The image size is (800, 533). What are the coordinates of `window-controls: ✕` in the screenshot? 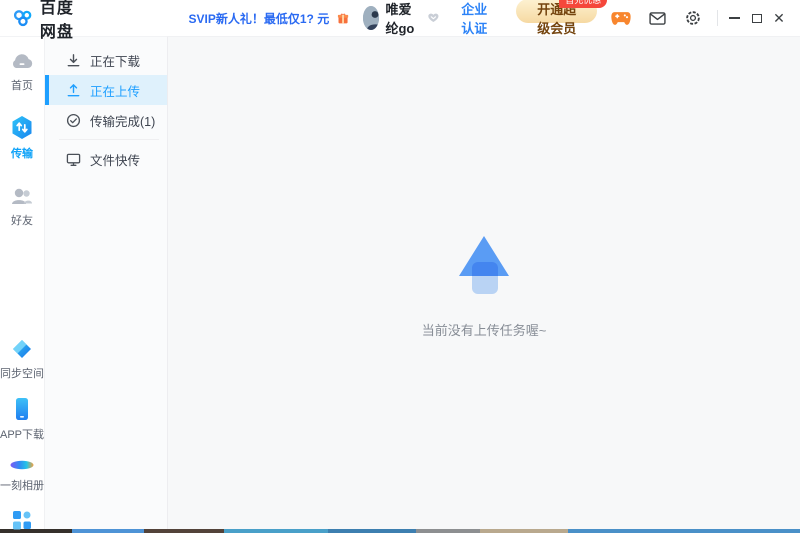 It's located at (757, 18).